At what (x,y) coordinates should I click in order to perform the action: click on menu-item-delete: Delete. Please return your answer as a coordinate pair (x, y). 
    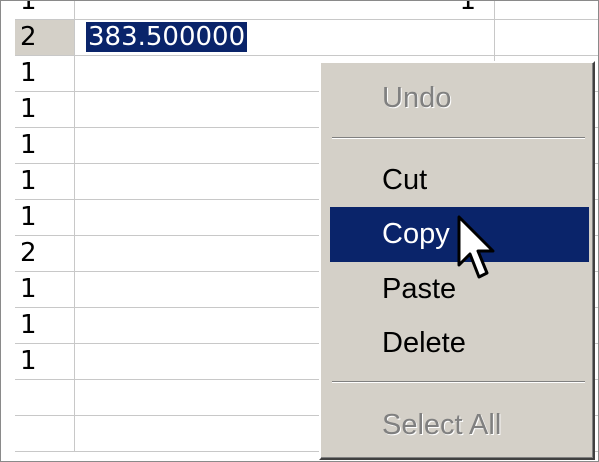
    Looking at the image, I should click on (459, 343).